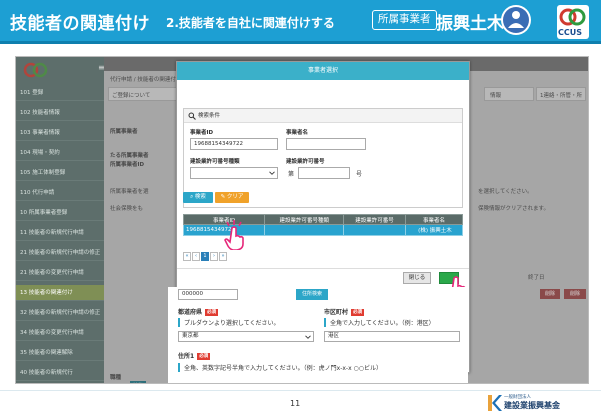  Describe the element at coordinates (229, 322) in the screenshot. I see `prefecture-help: プルダウンより選択してください。` at that location.